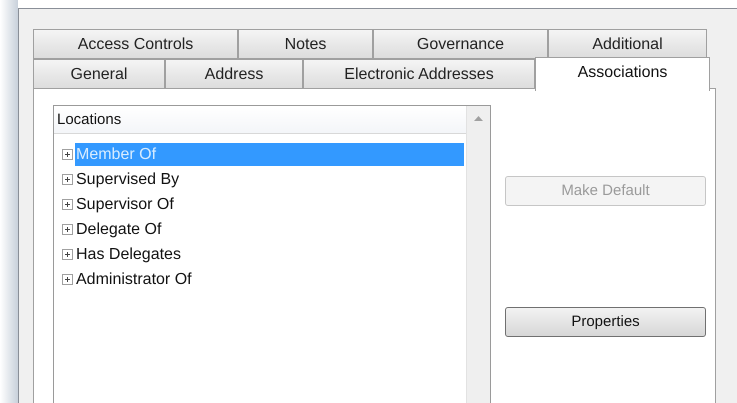 This screenshot has width=737, height=403. What do you see at coordinates (135, 44) in the screenshot?
I see `tab: Access Controls` at bounding box center [135, 44].